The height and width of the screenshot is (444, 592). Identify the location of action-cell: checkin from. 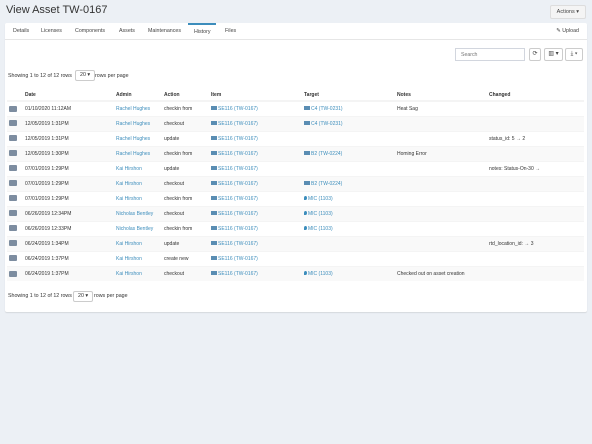
(185, 108).